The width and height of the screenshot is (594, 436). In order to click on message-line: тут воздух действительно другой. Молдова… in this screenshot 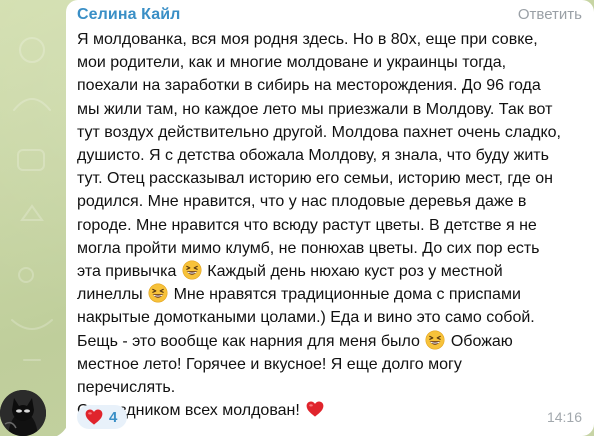, I will do `click(319, 132)`.